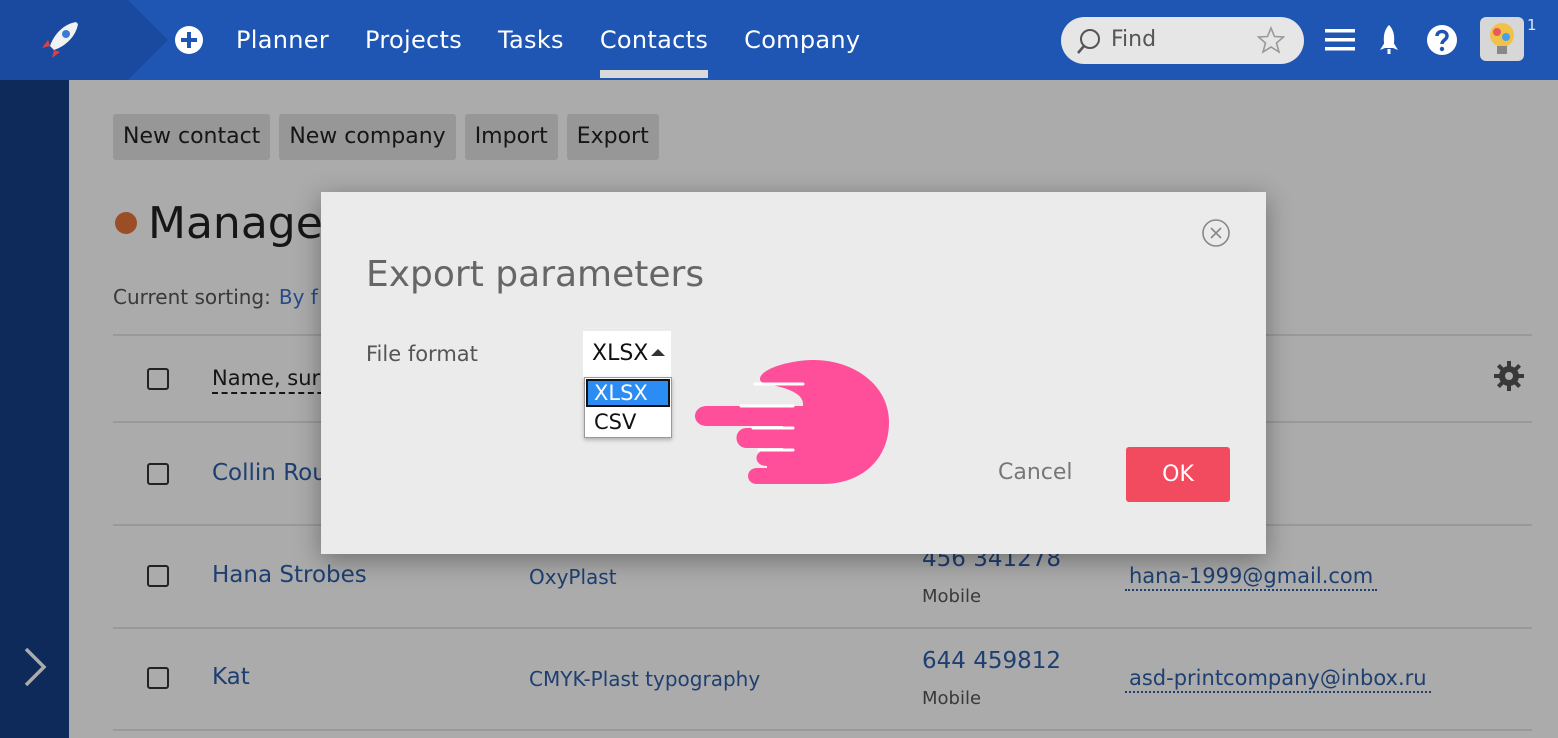 Image resolution: width=1558 pixels, height=738 pixels. Describe the element at coordinates (628, 393) in the screenshot. I see `option-xlsx: XLSX` at that location.